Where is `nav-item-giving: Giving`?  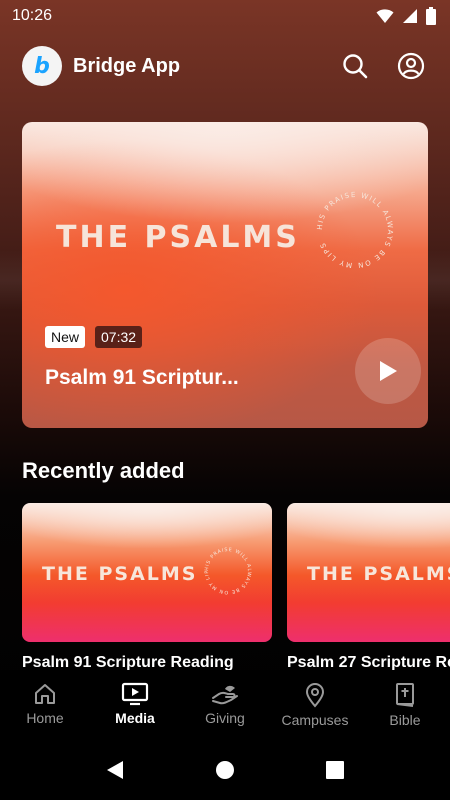
nav-item-giving: Giving is located at coordinates (225, 705).